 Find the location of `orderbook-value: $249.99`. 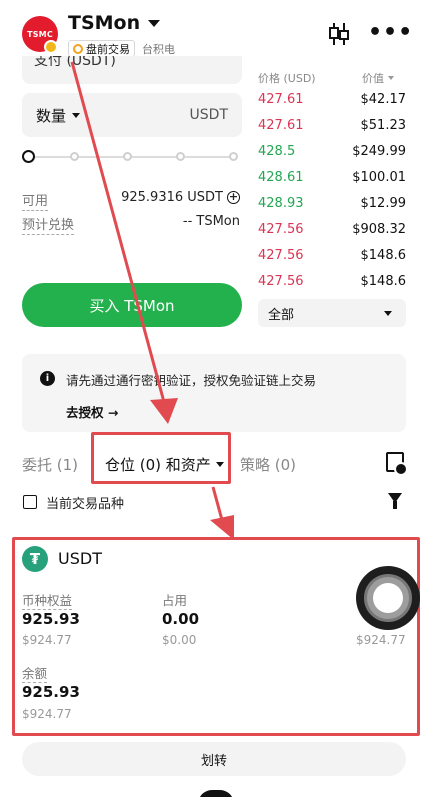

orderbook-value: $249.99 is located at coordinates (379, 151).